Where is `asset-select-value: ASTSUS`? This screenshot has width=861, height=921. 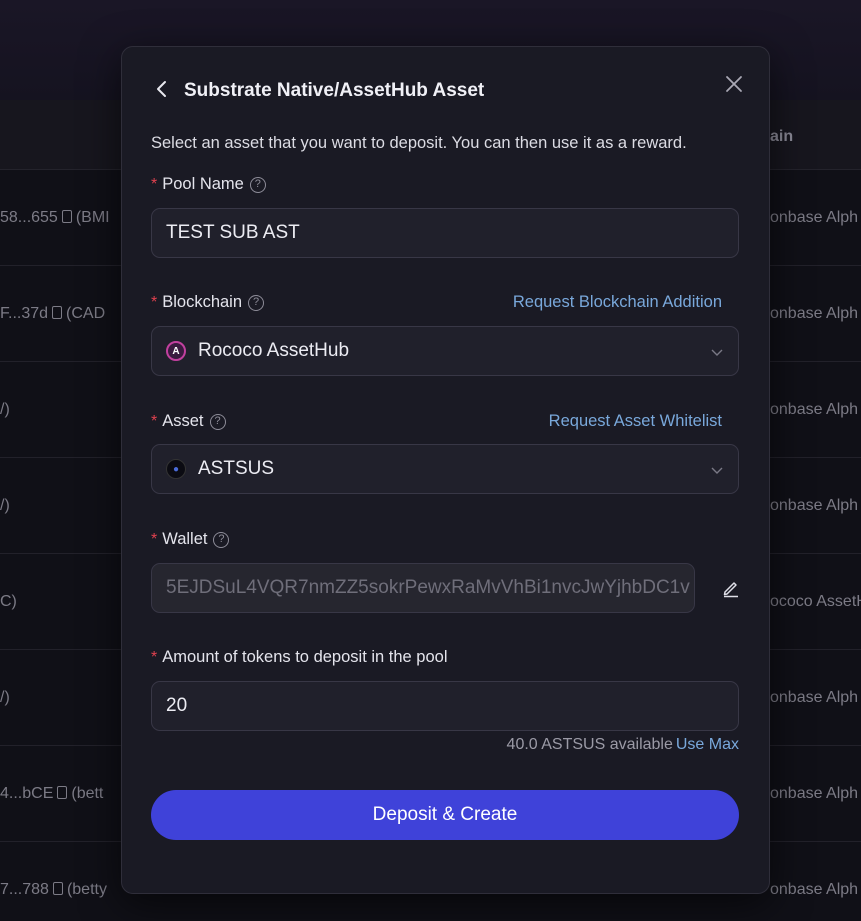
asset-select-value: ASTSUS is located at coordinates (236, 468).